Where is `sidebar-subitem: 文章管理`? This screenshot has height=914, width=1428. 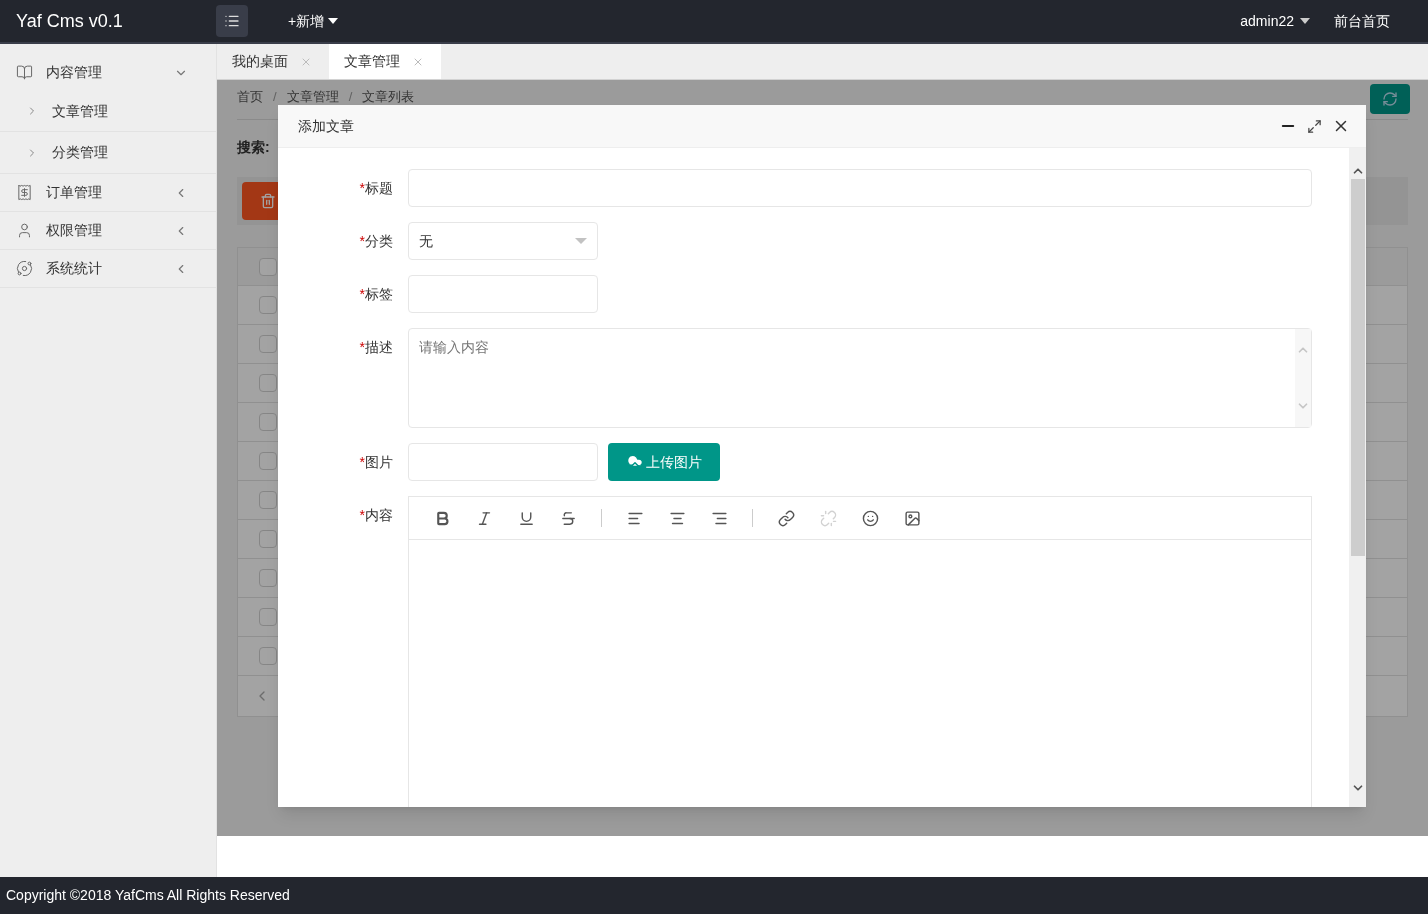 sidebar-subitem: 文章管理 is located at coordinates (108, 111).